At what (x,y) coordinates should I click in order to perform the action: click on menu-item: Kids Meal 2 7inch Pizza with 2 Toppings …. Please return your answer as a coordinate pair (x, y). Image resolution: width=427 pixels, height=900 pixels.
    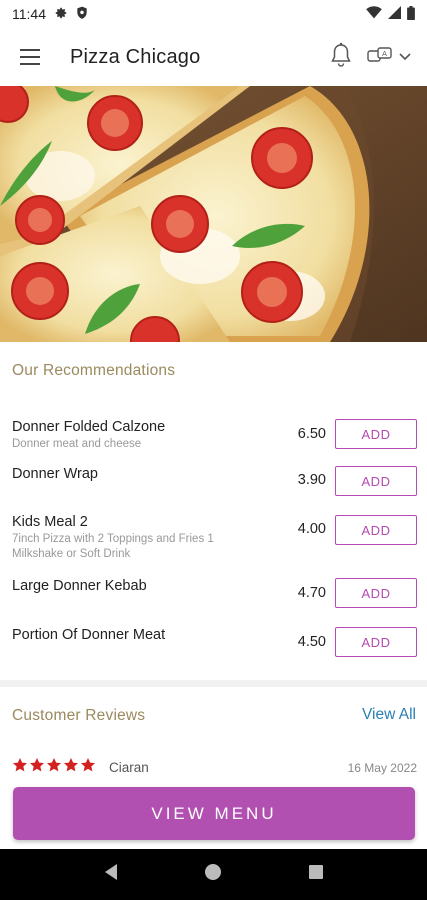
    Looking at the image, I should click on (214, 538).